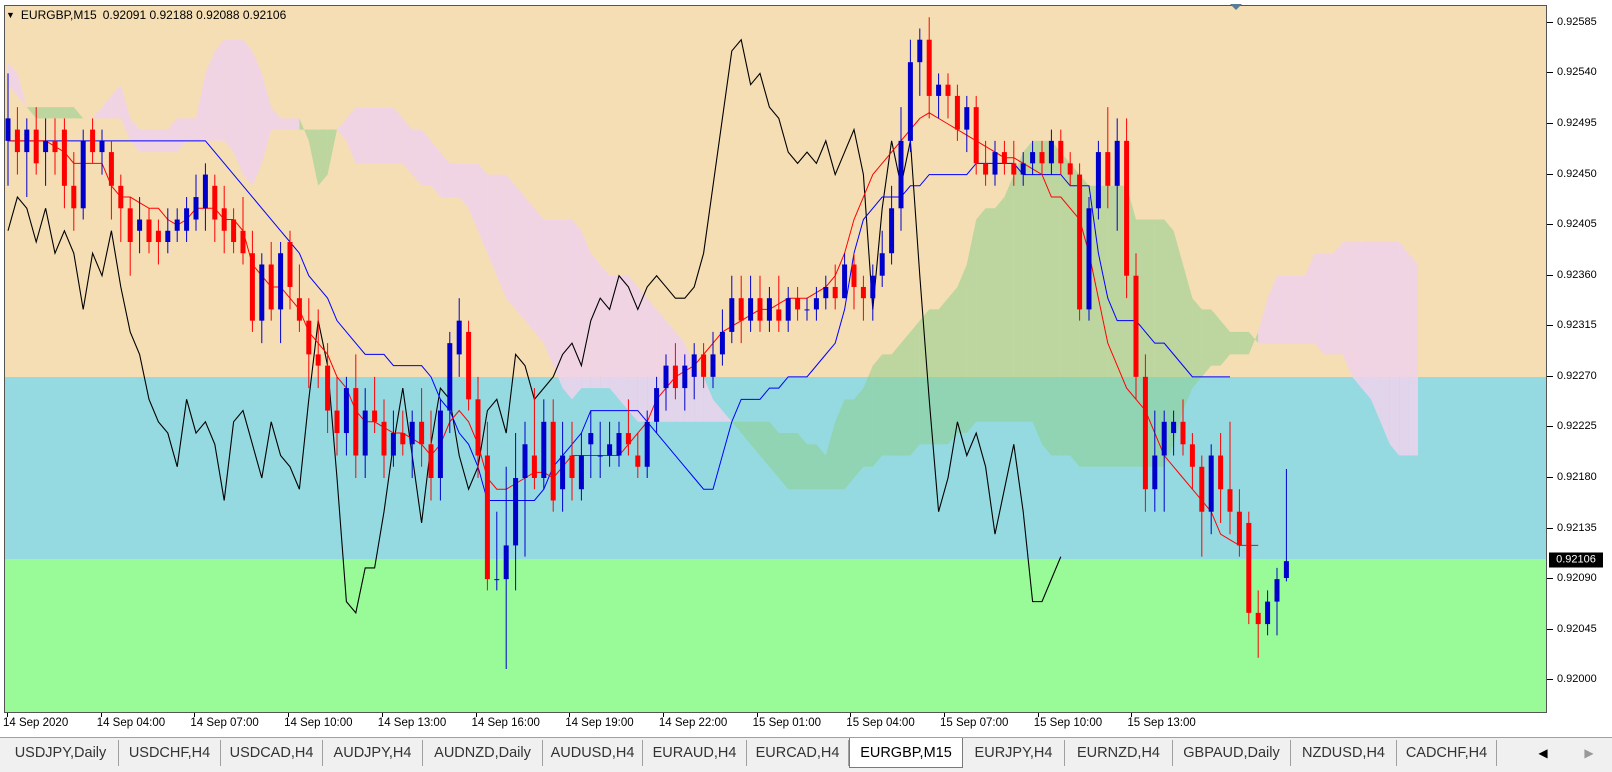 The height and width of the screenshot is (772, 1612). What do you see at coordinates (1232, 753) in the screenshot?
I see `tab-gbpaud-daily: GBPAUD,Daily` at bounding box center [1232, 753].